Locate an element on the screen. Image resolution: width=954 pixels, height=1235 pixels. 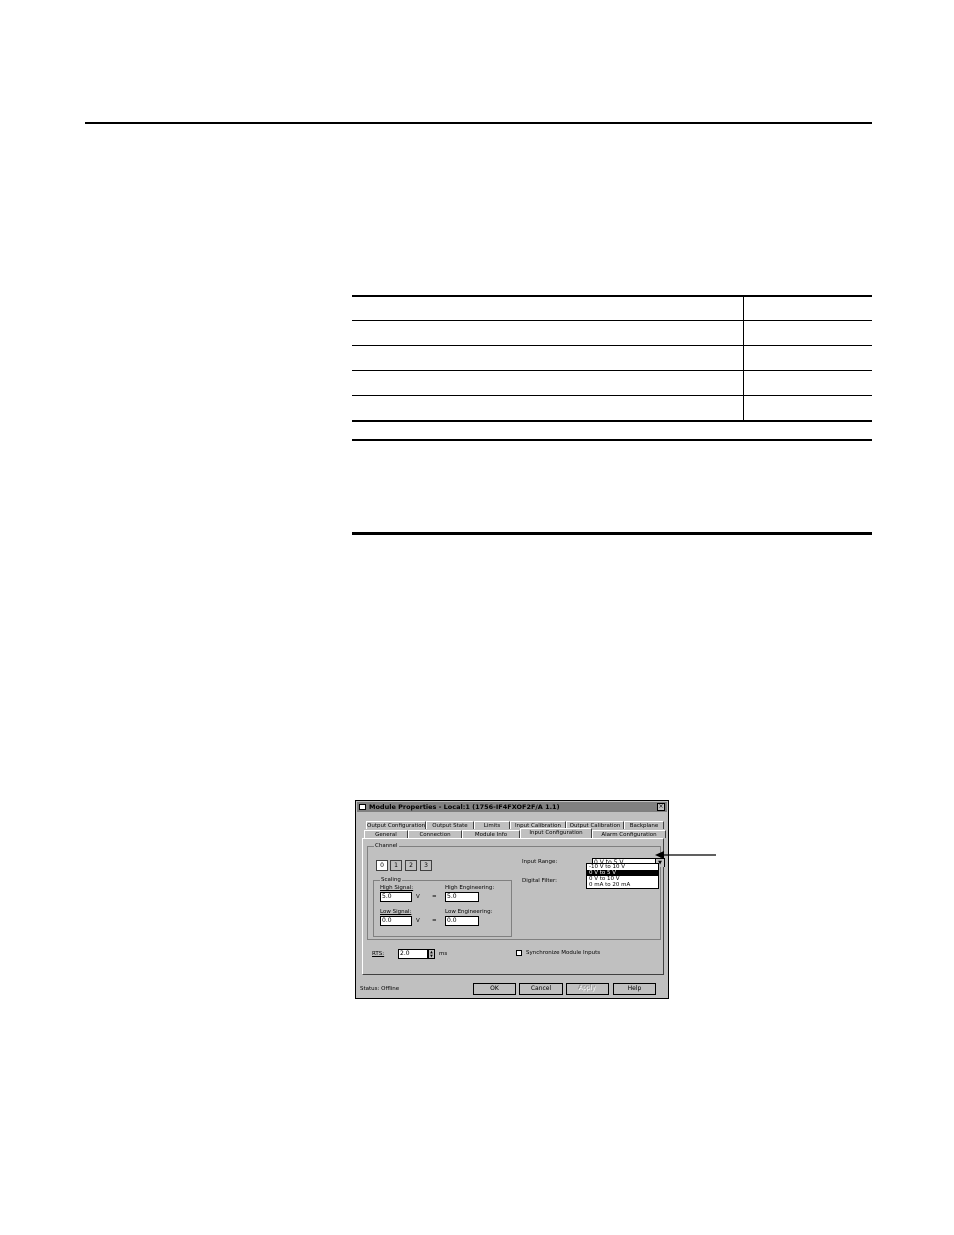
high-signal-input: 5.0 is located at coordinates (396, 897).